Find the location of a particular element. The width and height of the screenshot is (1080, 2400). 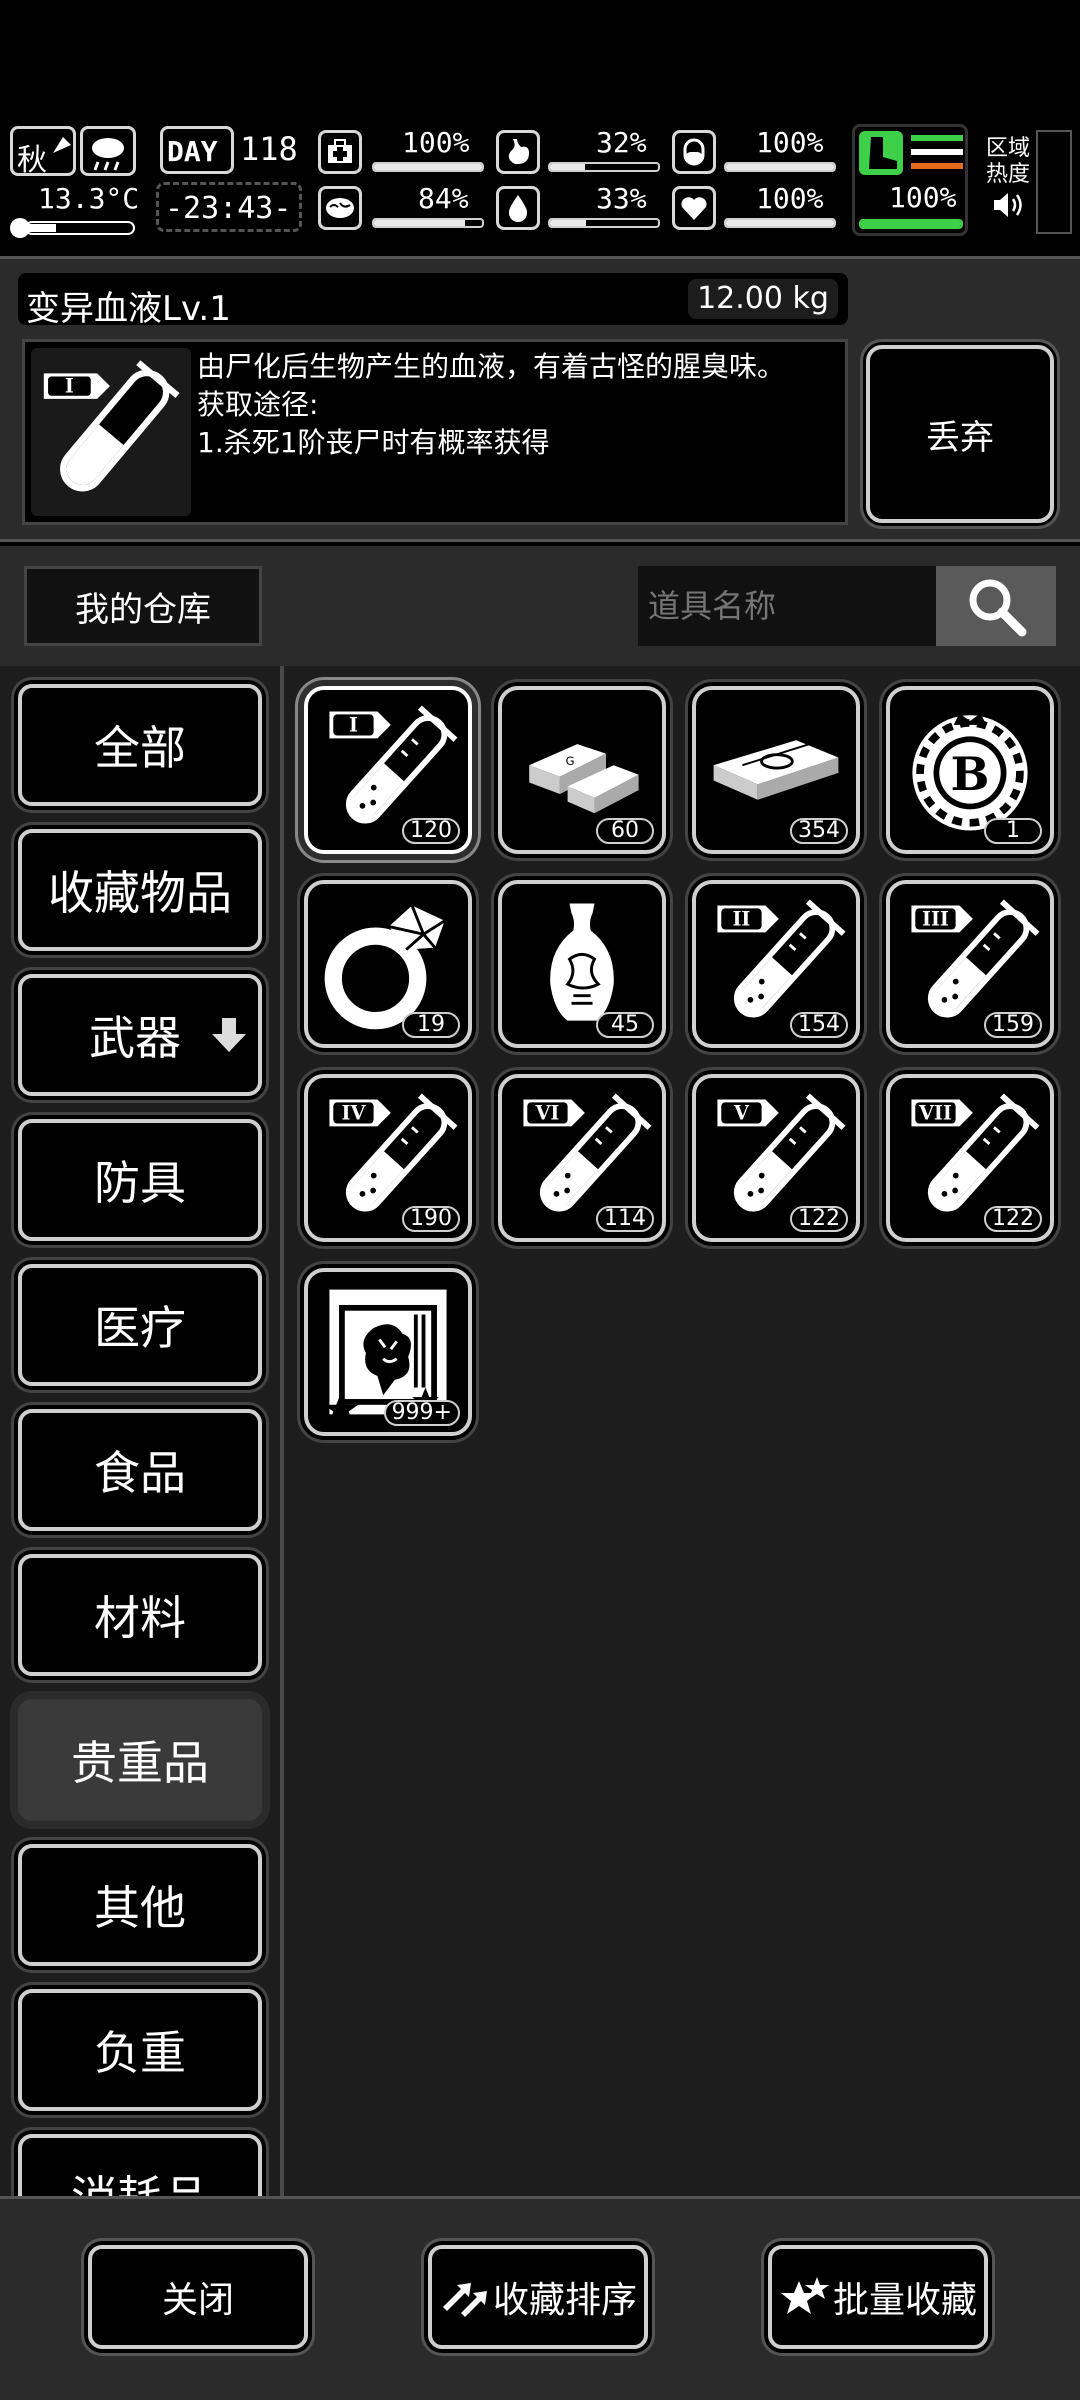

stat-hunger-bar is located at coordinates (604, 167).